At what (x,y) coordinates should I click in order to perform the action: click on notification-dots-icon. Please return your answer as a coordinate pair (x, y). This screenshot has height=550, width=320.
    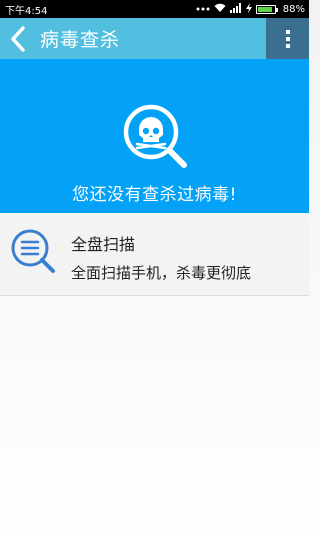
    Looking at the image, I should click on (203, 9).